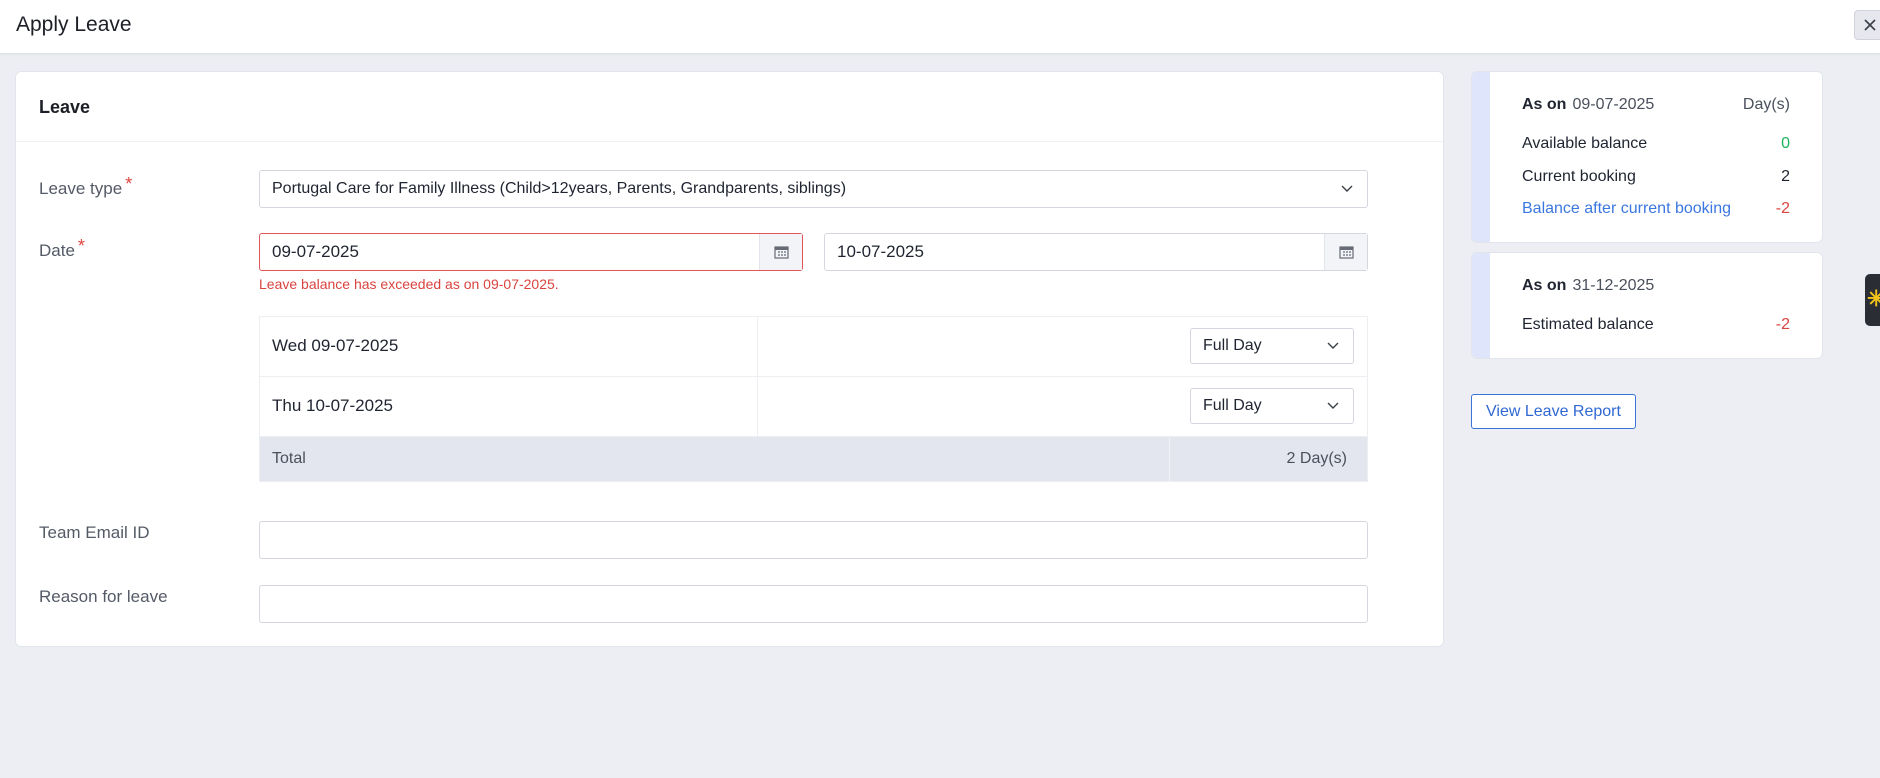 The height and width of the screenshot is (778, 1880). I want to click on unit-label: Day(s), so click(1766, 104).